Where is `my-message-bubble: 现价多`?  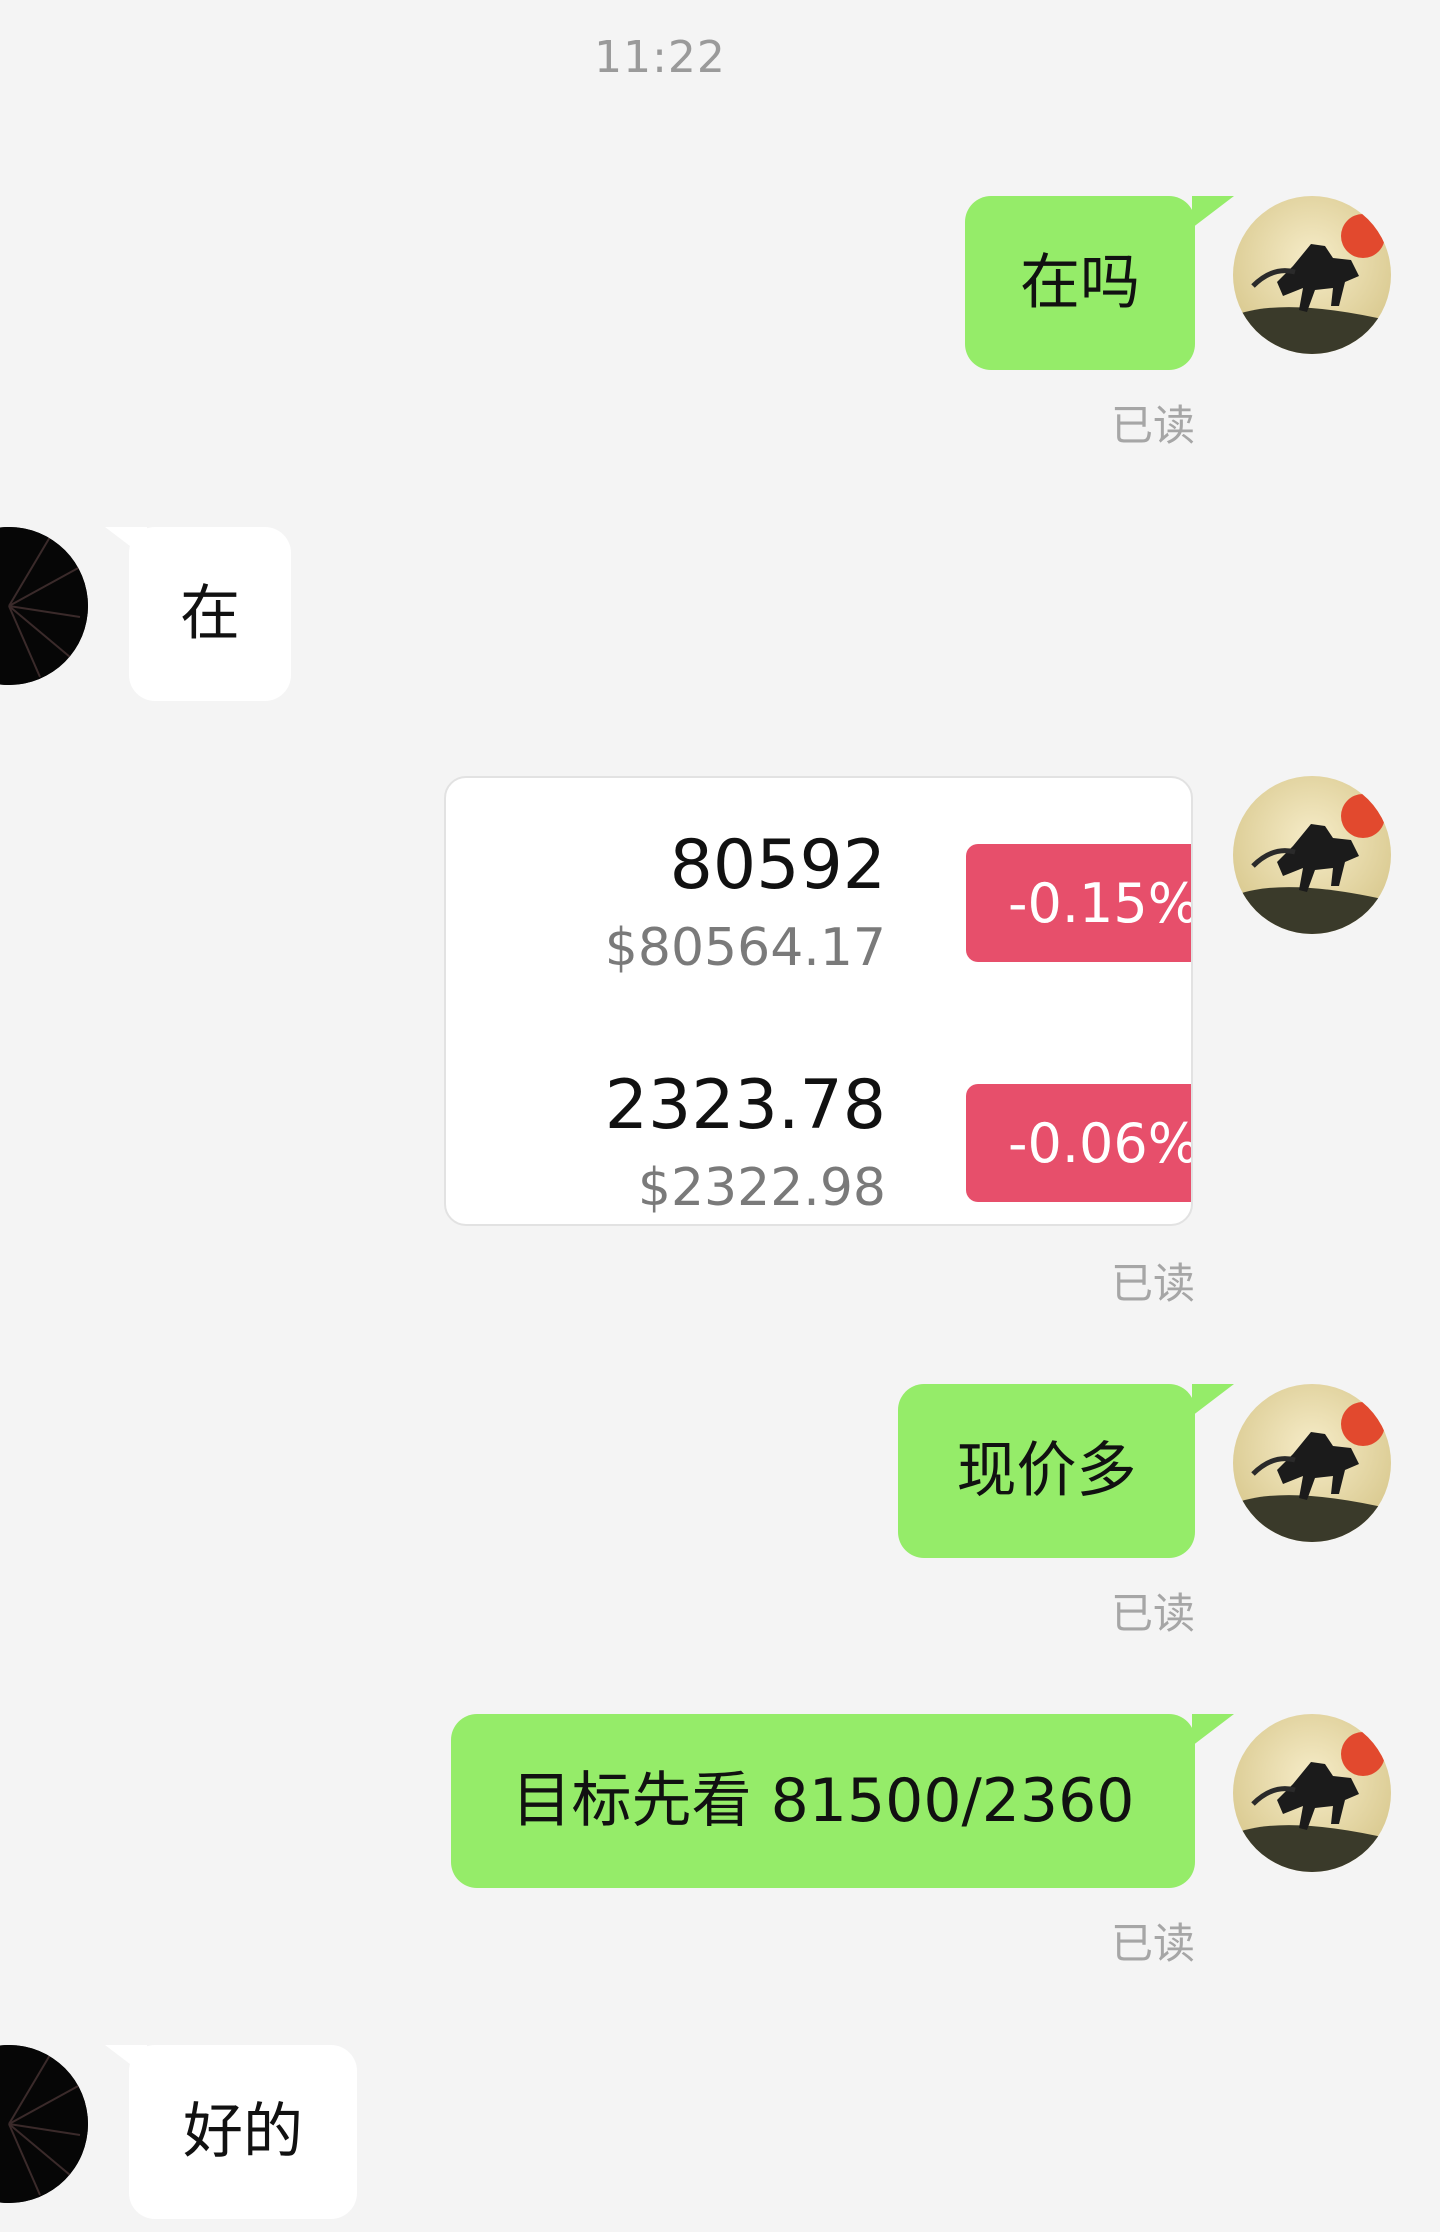 my-message-bubble: 现价多 is located at coordinates (1046, 1471).